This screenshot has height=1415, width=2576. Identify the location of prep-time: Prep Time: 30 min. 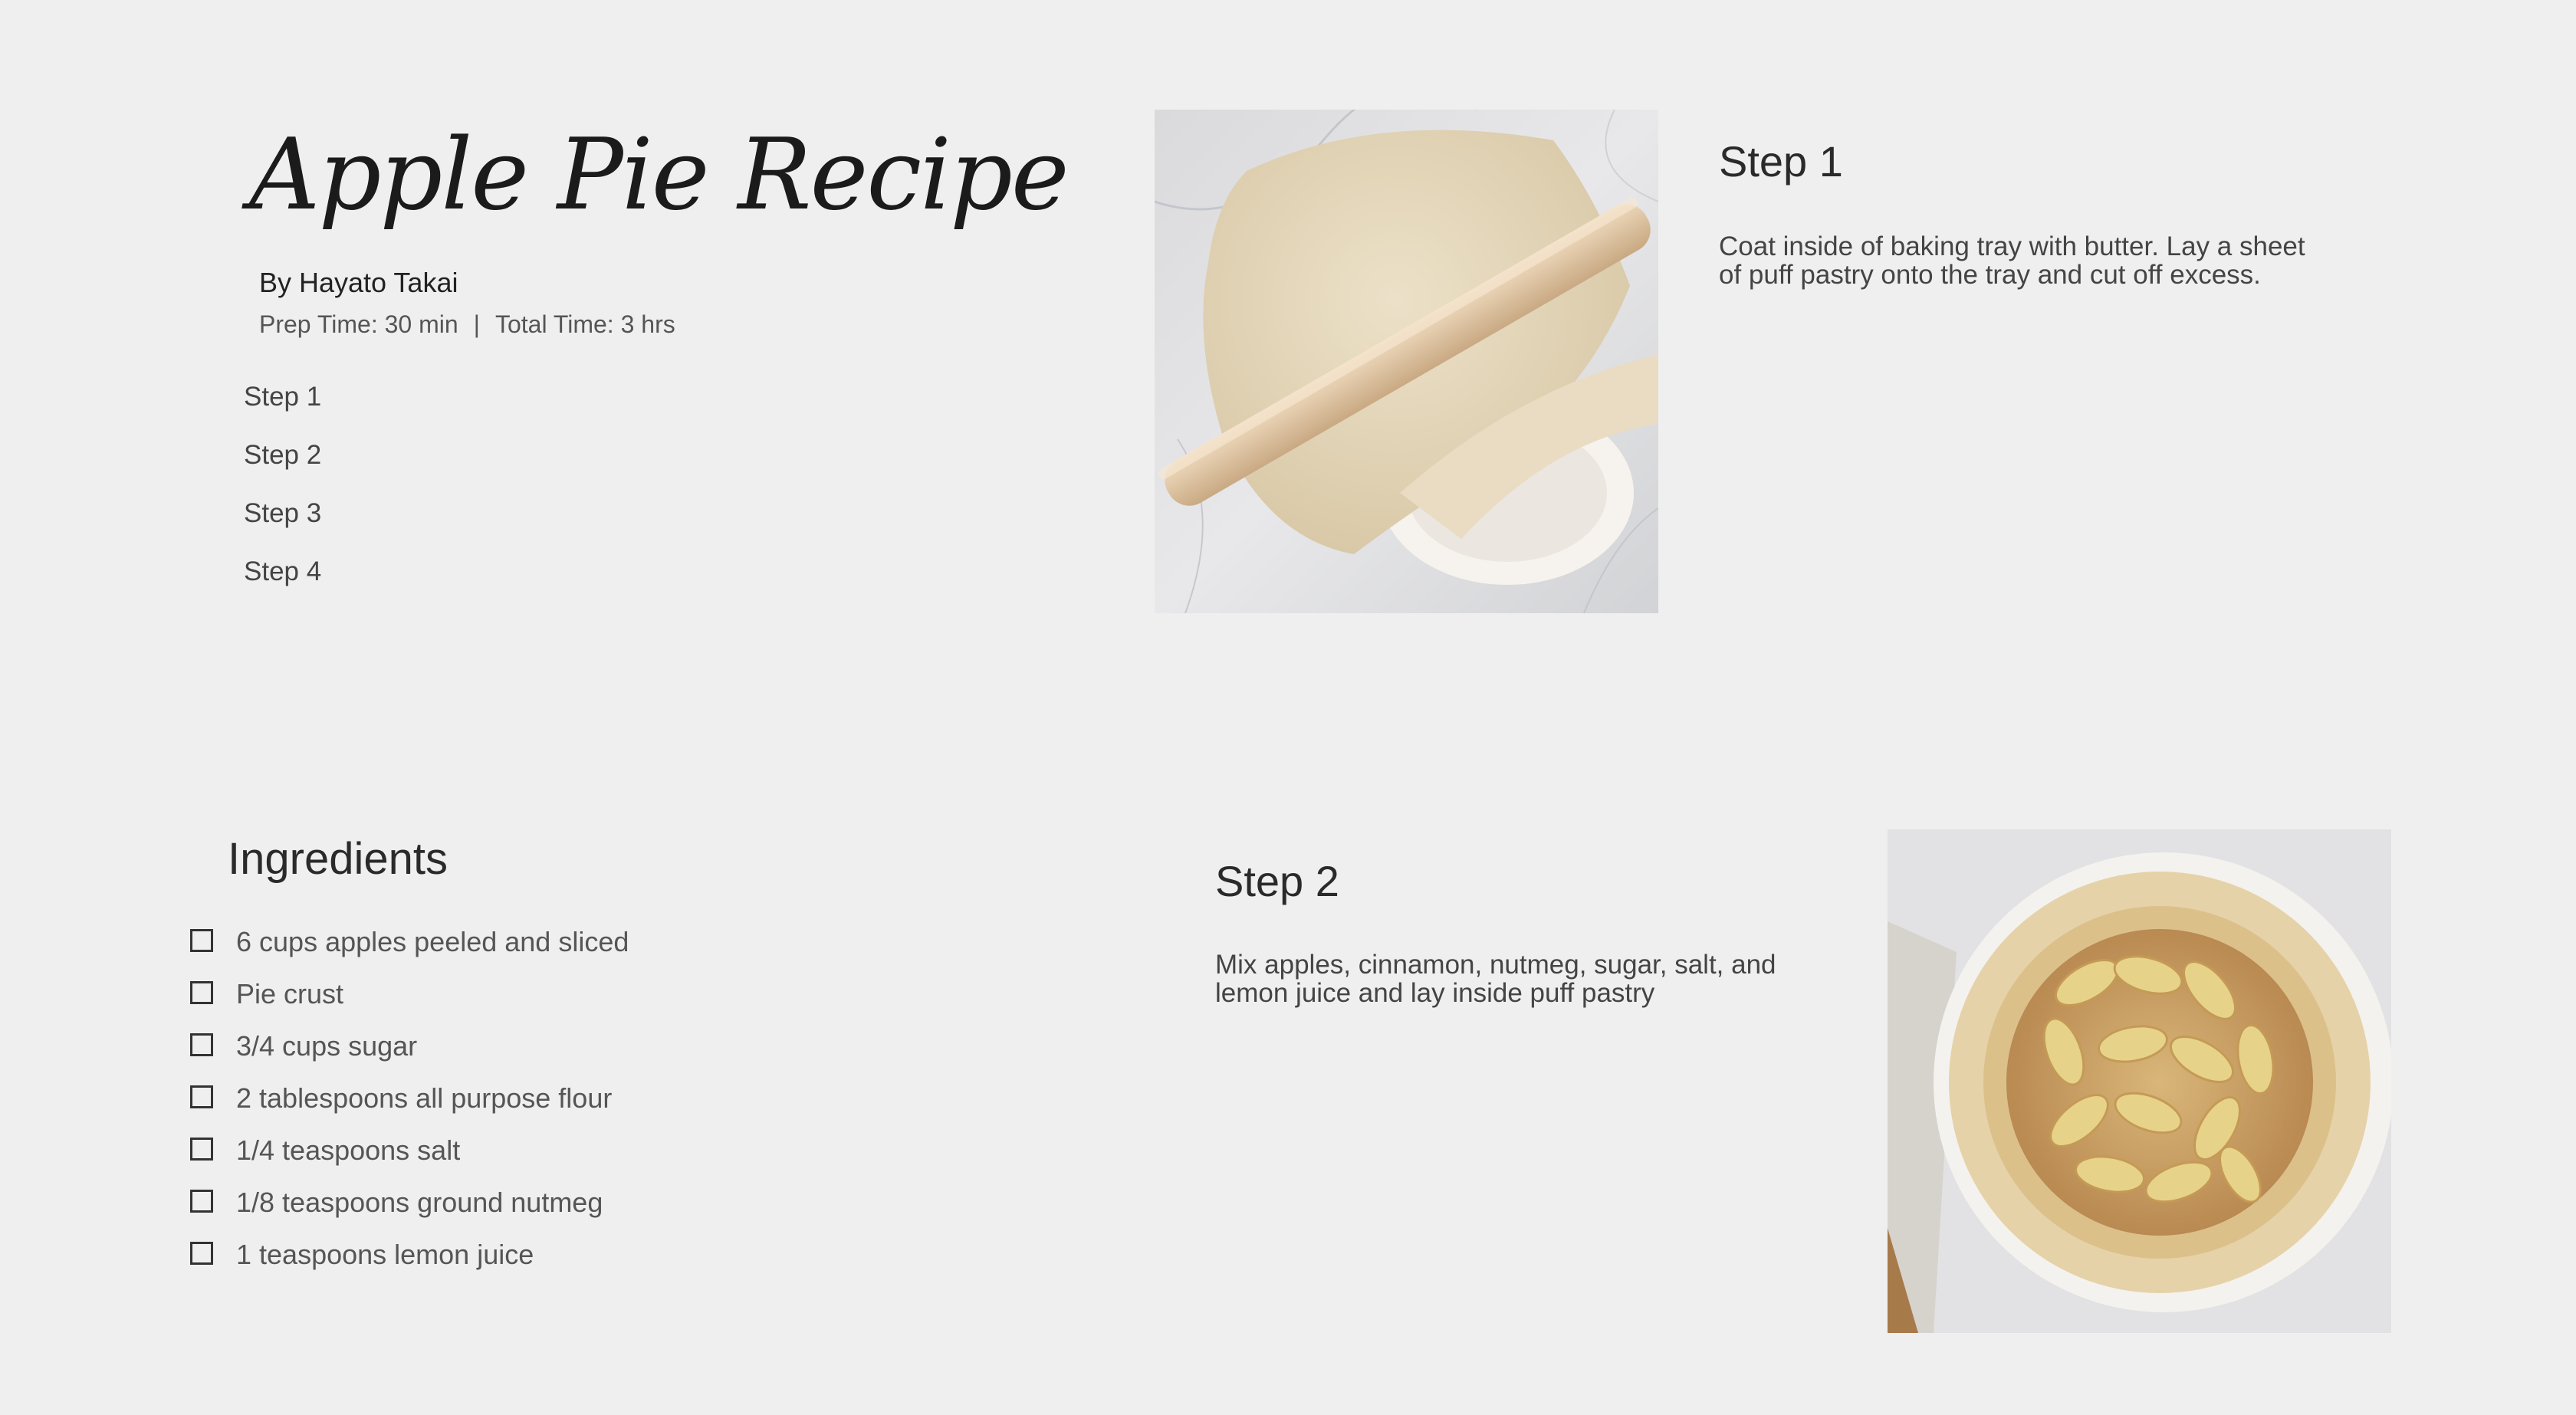
(359, 324).